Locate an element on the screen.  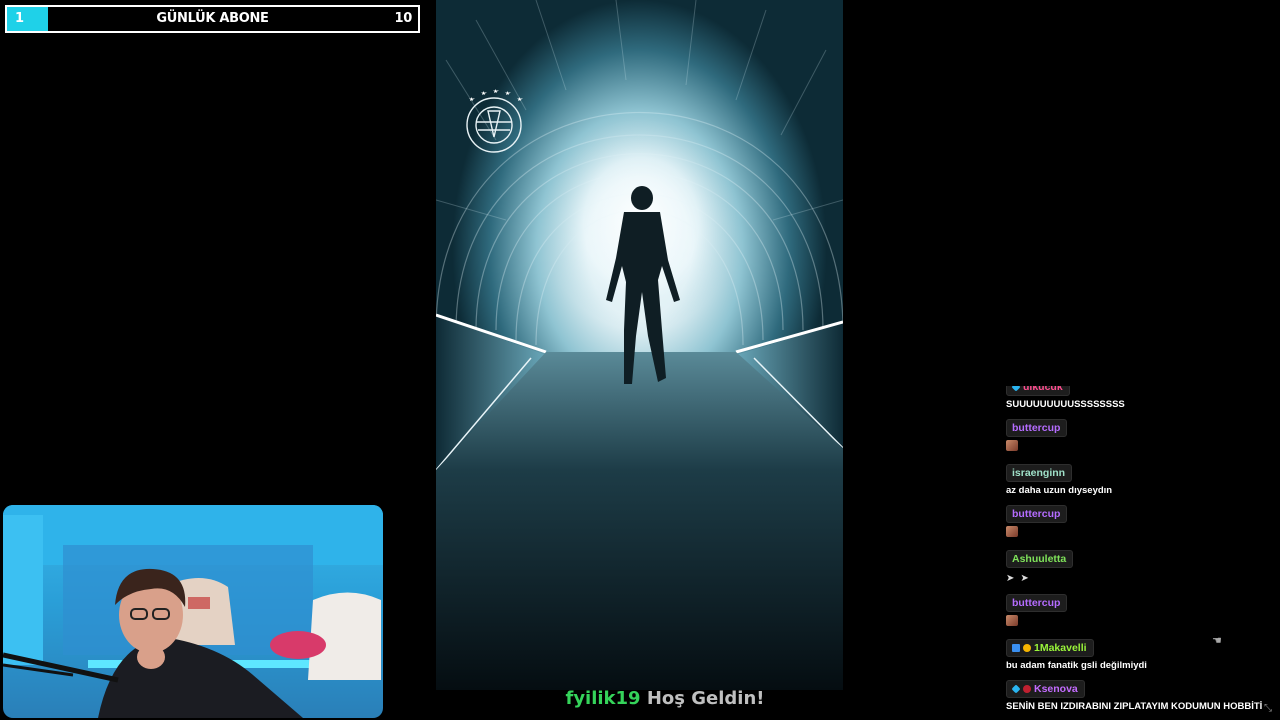
webcam-feed is located at coordinates (193, 611).